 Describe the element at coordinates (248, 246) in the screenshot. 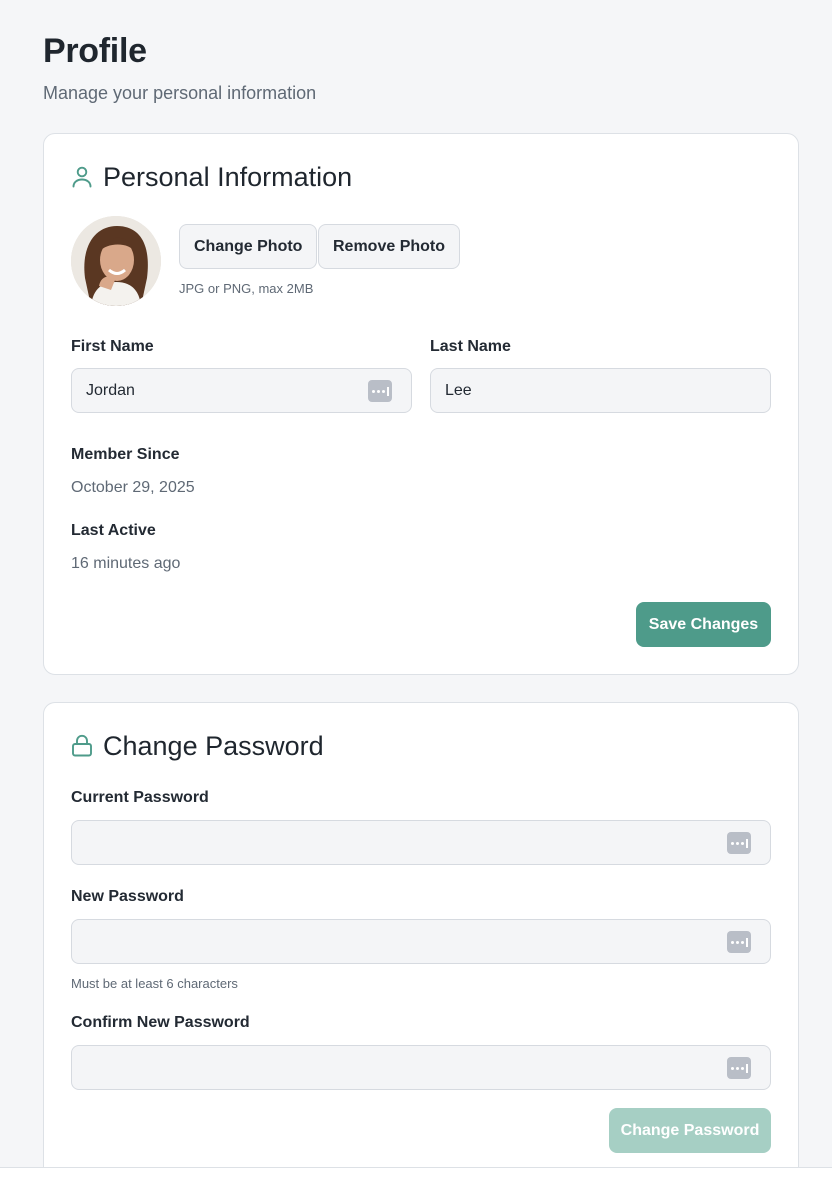

I see `change-photo-button: Change Photo` at that location.